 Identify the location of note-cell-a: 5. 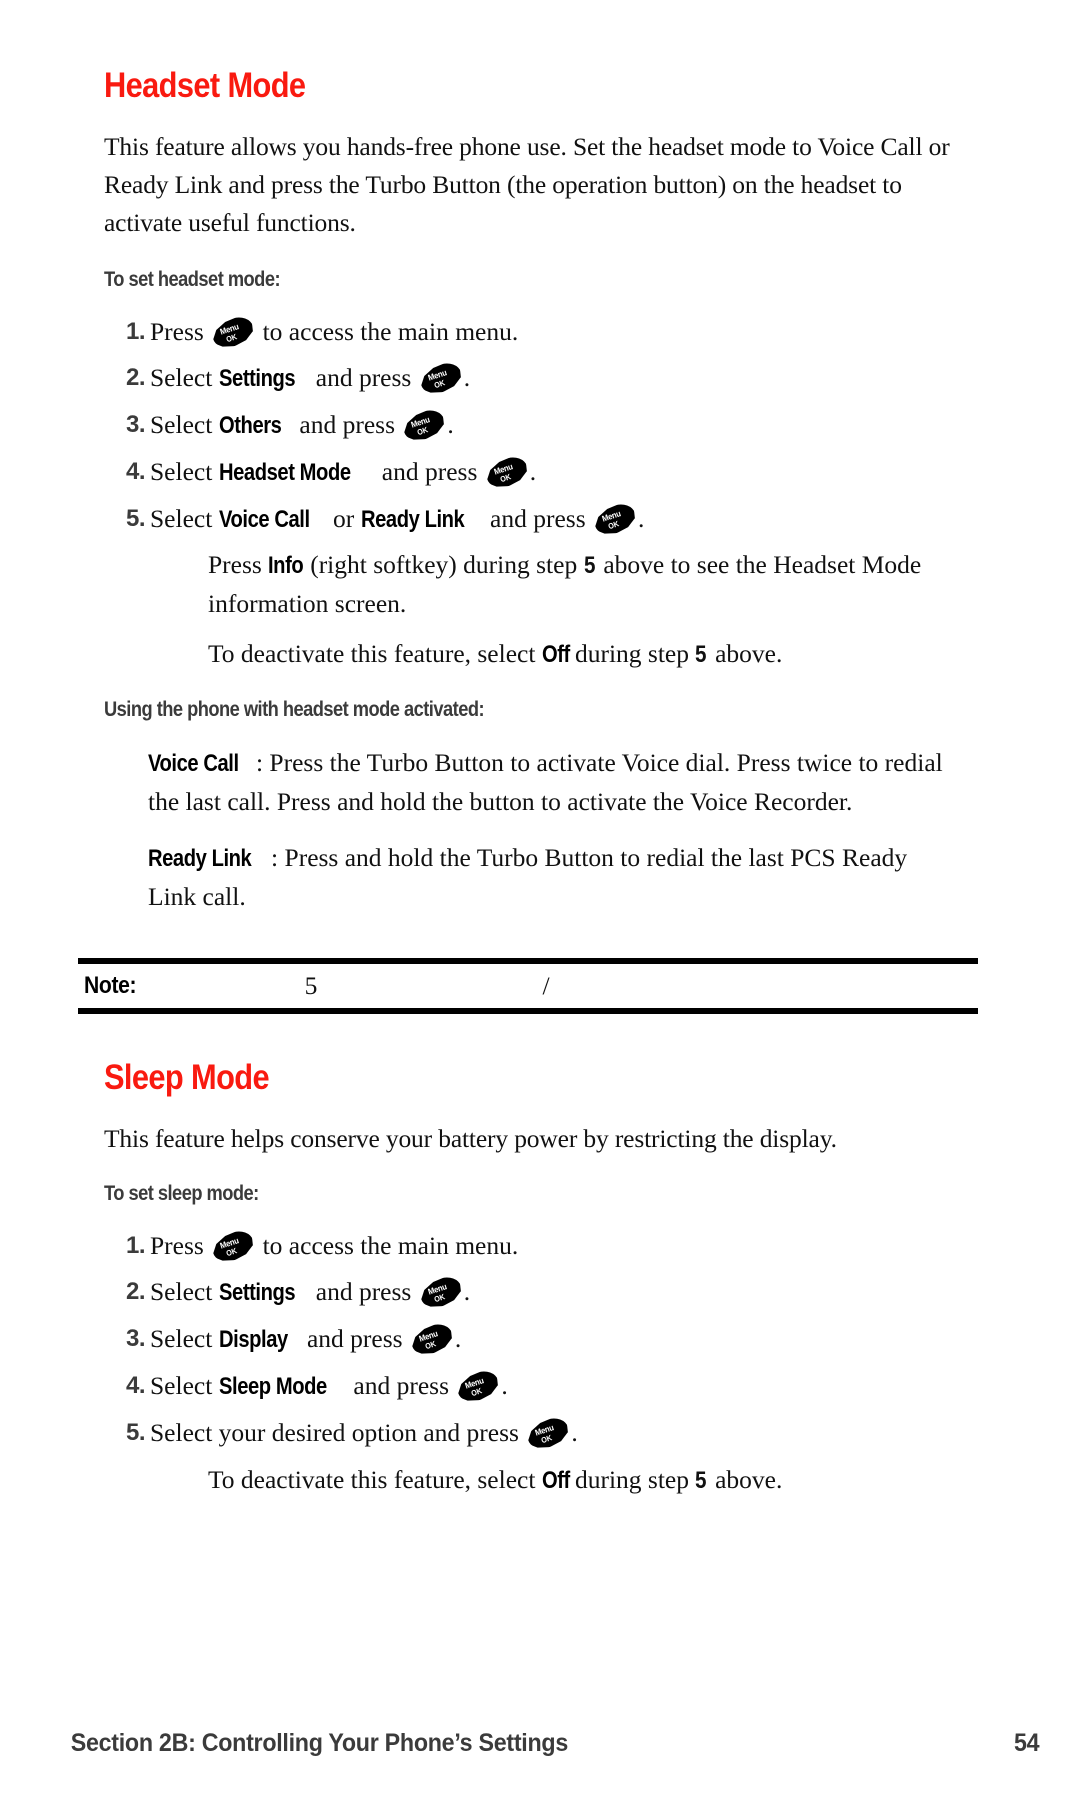
(311, 985).